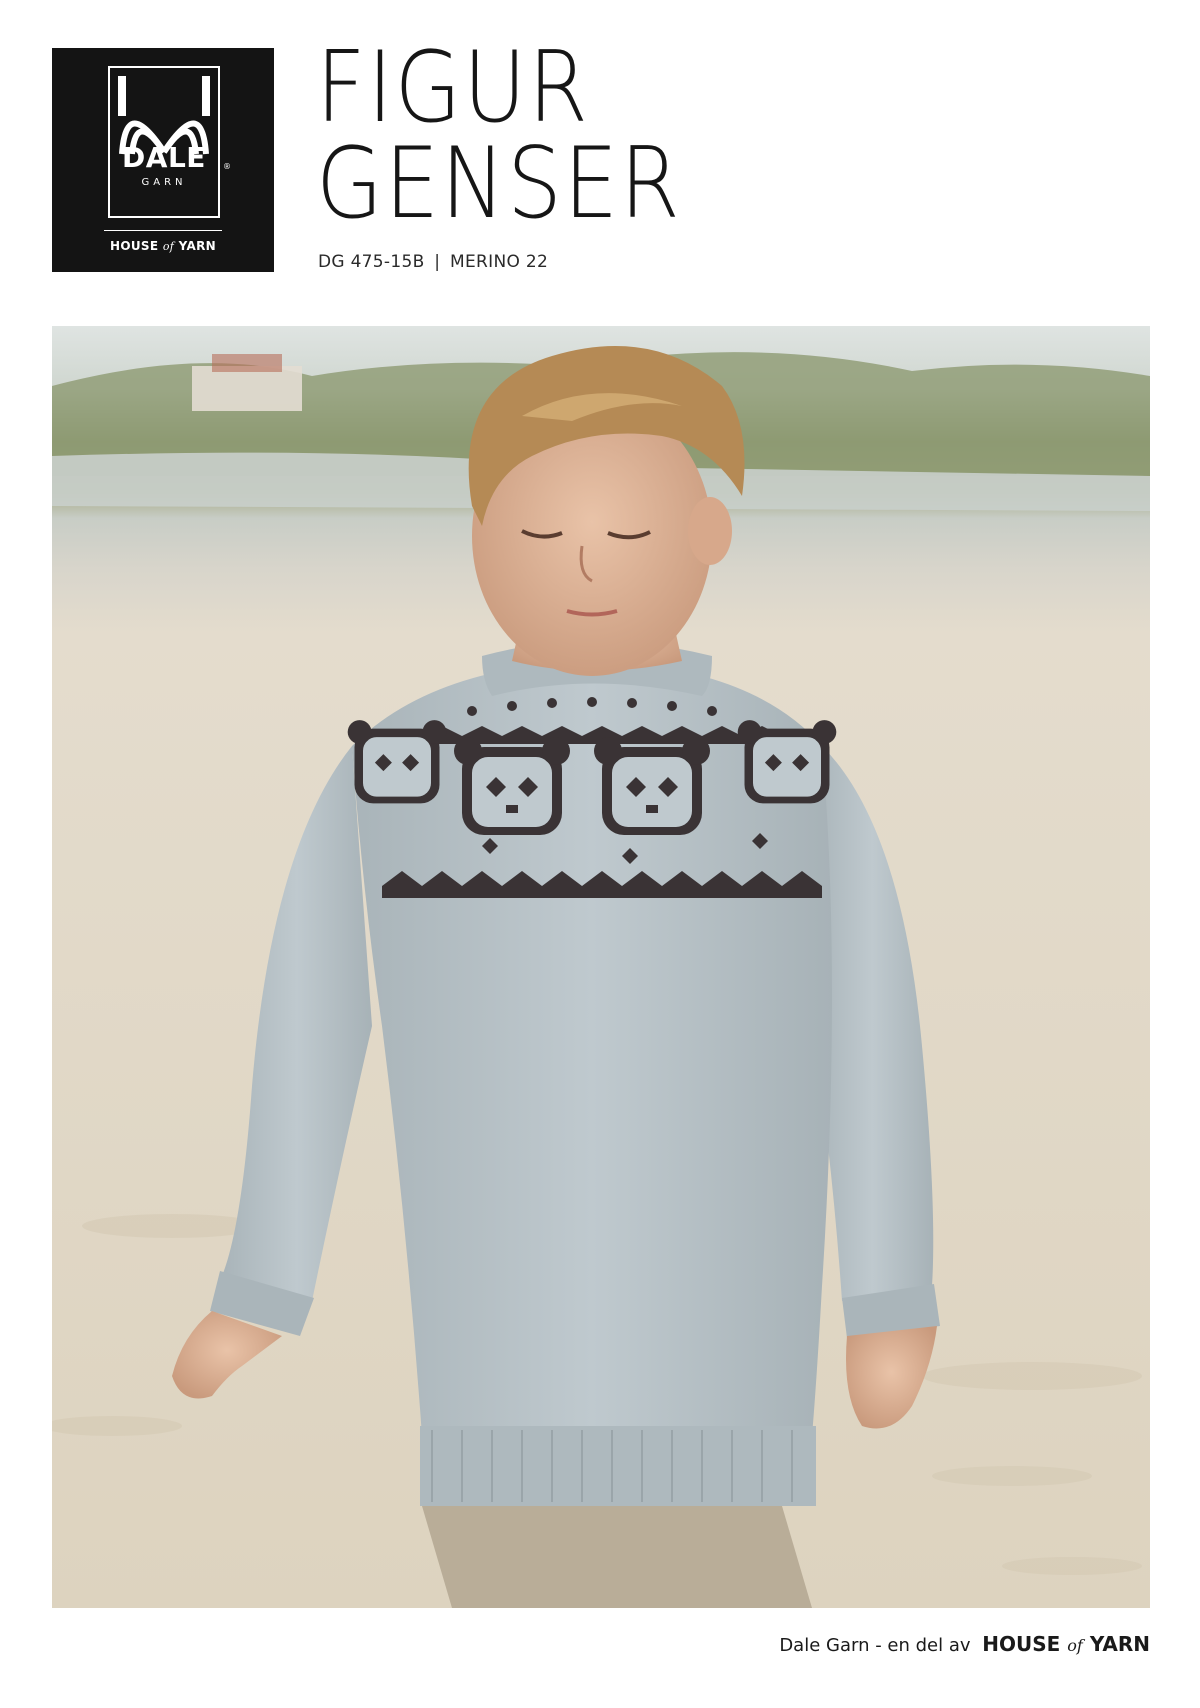 Image resolution: width=1200 pixels, height=1708 pixels. I want to click on logo-house-of-yarn: HOUSE of YARN, so click(163, 246).